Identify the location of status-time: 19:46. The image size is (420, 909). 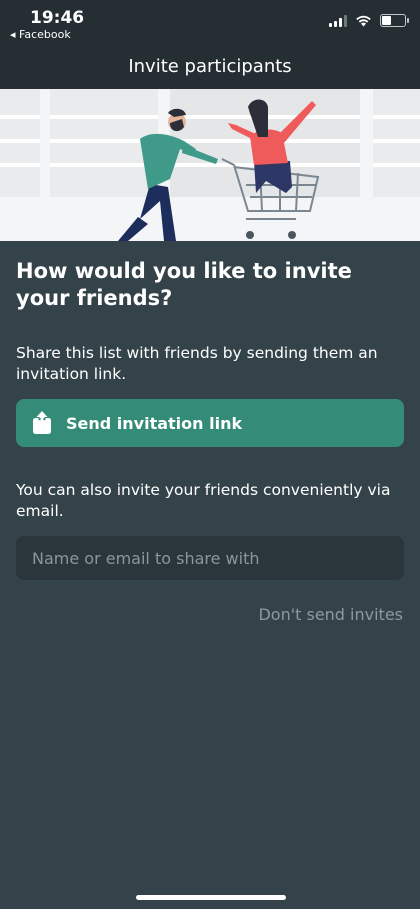
(57, 18).